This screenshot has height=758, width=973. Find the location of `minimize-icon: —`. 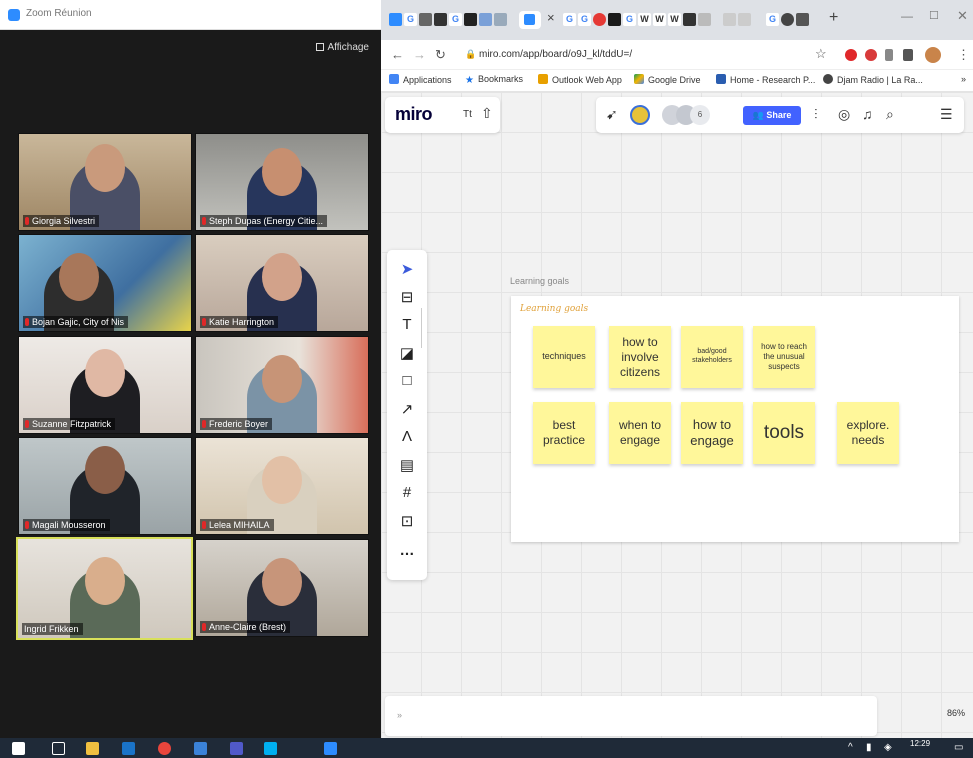

minimize-icon: — is located at coordinates (907, 16).